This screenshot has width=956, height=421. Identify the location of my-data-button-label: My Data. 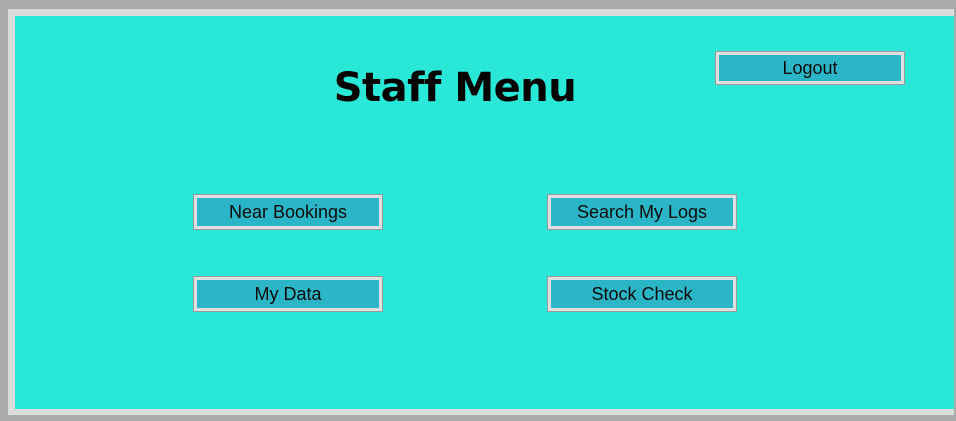
(288, 294).